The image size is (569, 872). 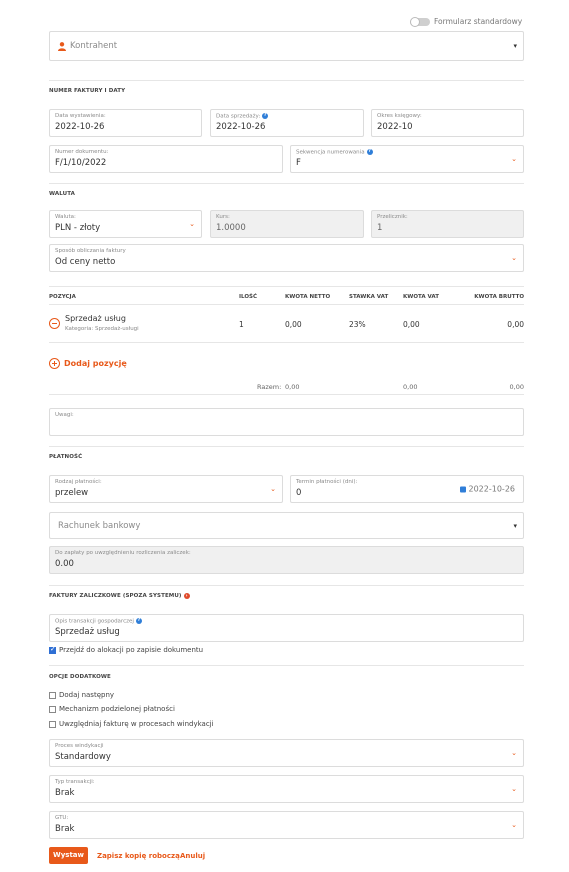 I want to click on arrow-right-circle-icon: ›, so click(x=186, y=596).